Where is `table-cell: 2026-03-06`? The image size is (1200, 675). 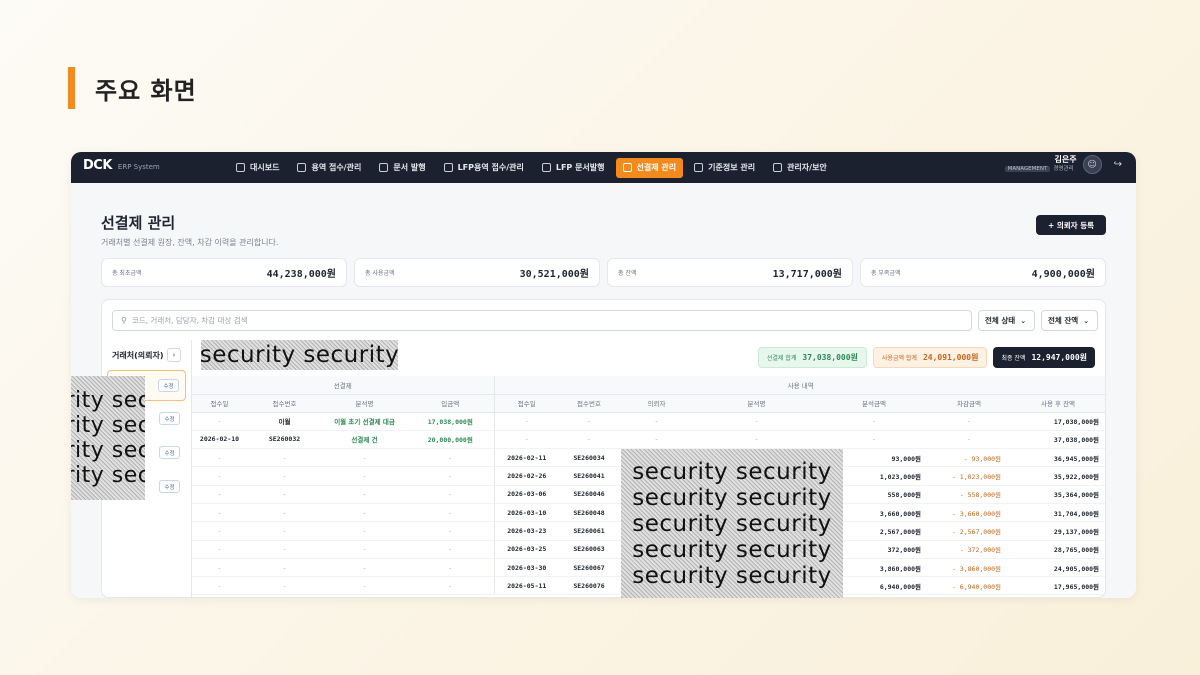 table-cell: 2026-03-06 is located at coordinates (526, 494).